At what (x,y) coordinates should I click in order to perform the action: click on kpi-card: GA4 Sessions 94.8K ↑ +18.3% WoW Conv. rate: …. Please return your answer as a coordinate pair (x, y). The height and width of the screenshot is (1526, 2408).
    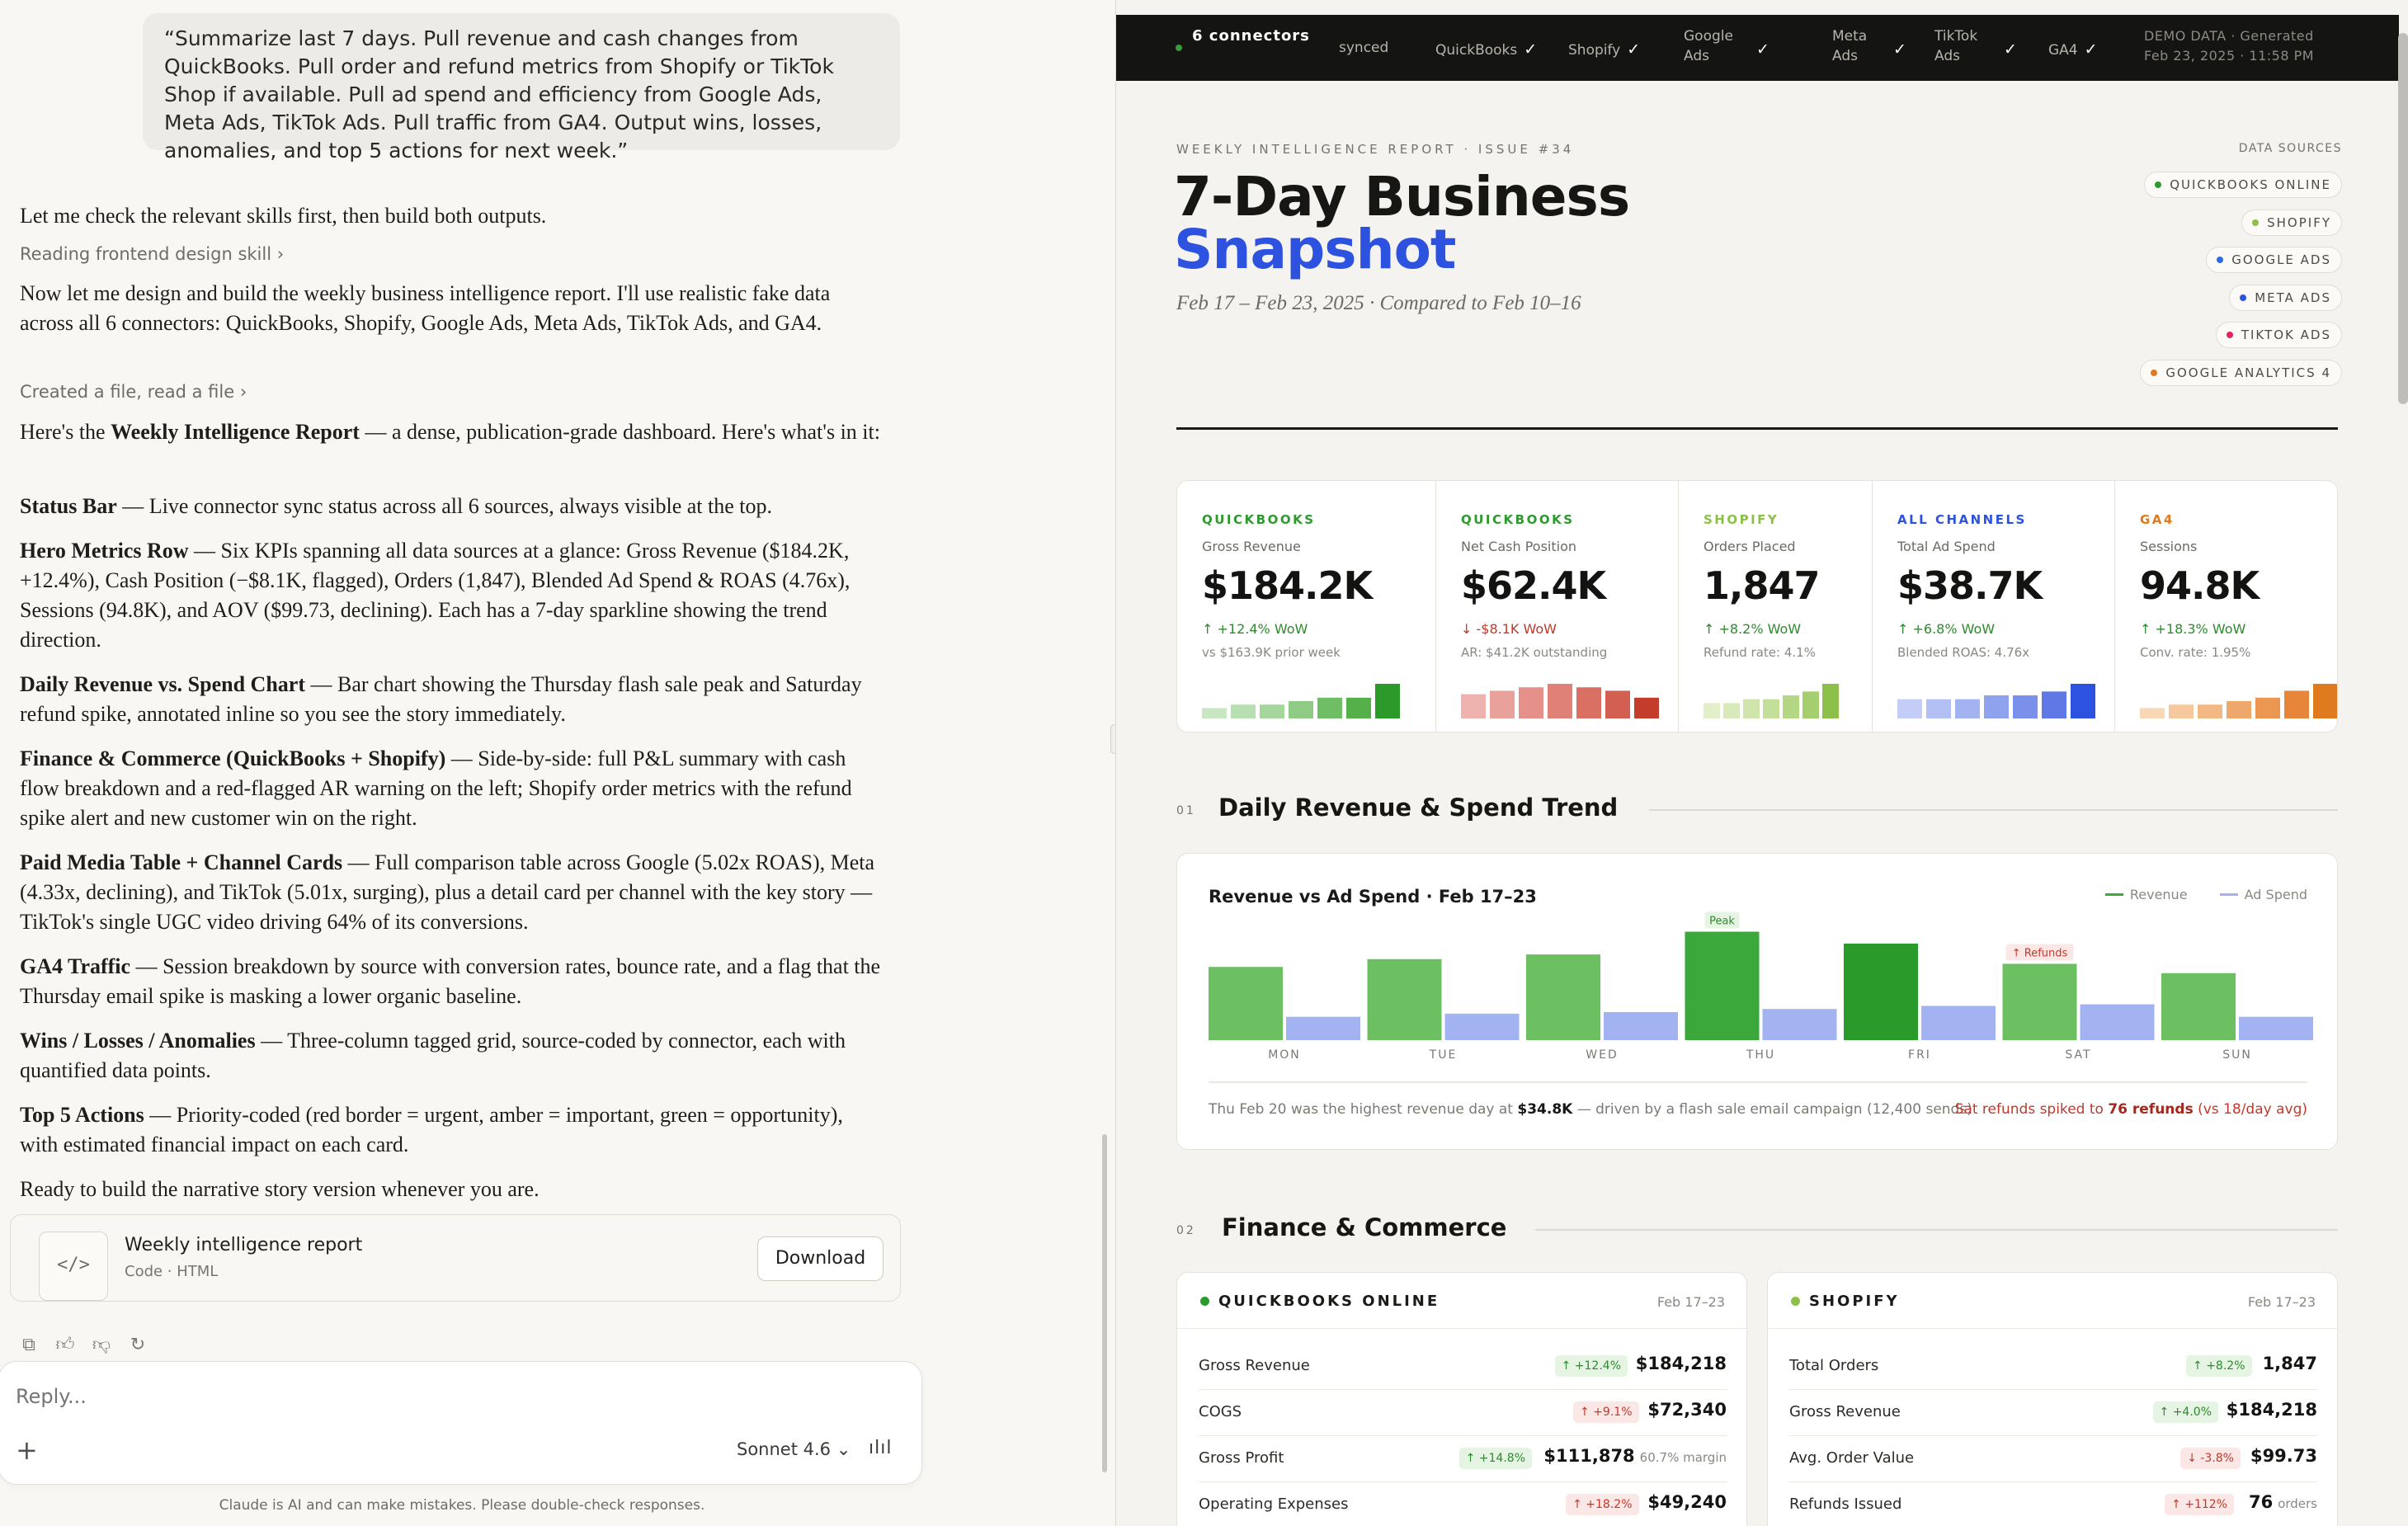
    Looking at the image, I should click on (2226, 606).